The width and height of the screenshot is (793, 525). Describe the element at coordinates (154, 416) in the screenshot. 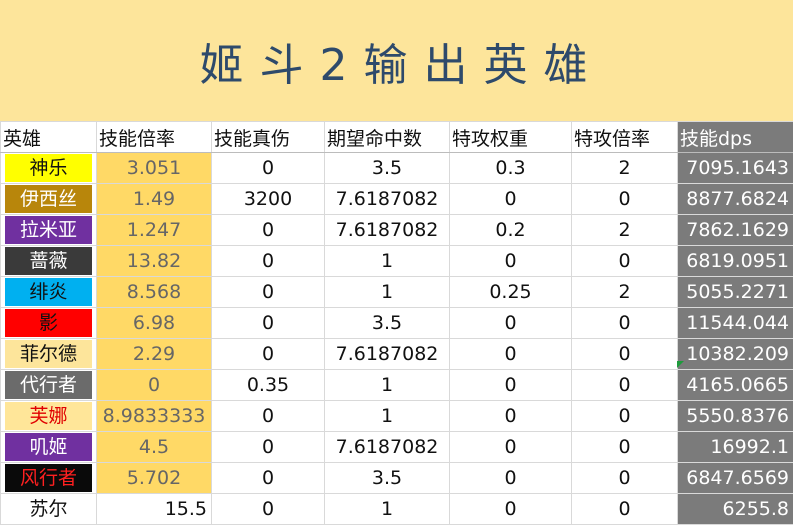

I see `skill-rate-cell: 8.9833333` at that location.